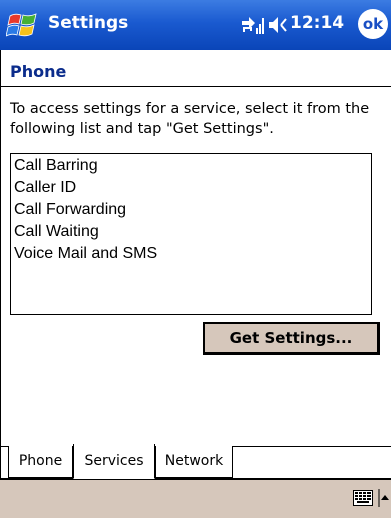 The height and width of the screenshot is (518, 391). What do you see at coordinates (38, 71) in the screenshot?
I see `page-title: Phone` at bounding box center [38, 71].